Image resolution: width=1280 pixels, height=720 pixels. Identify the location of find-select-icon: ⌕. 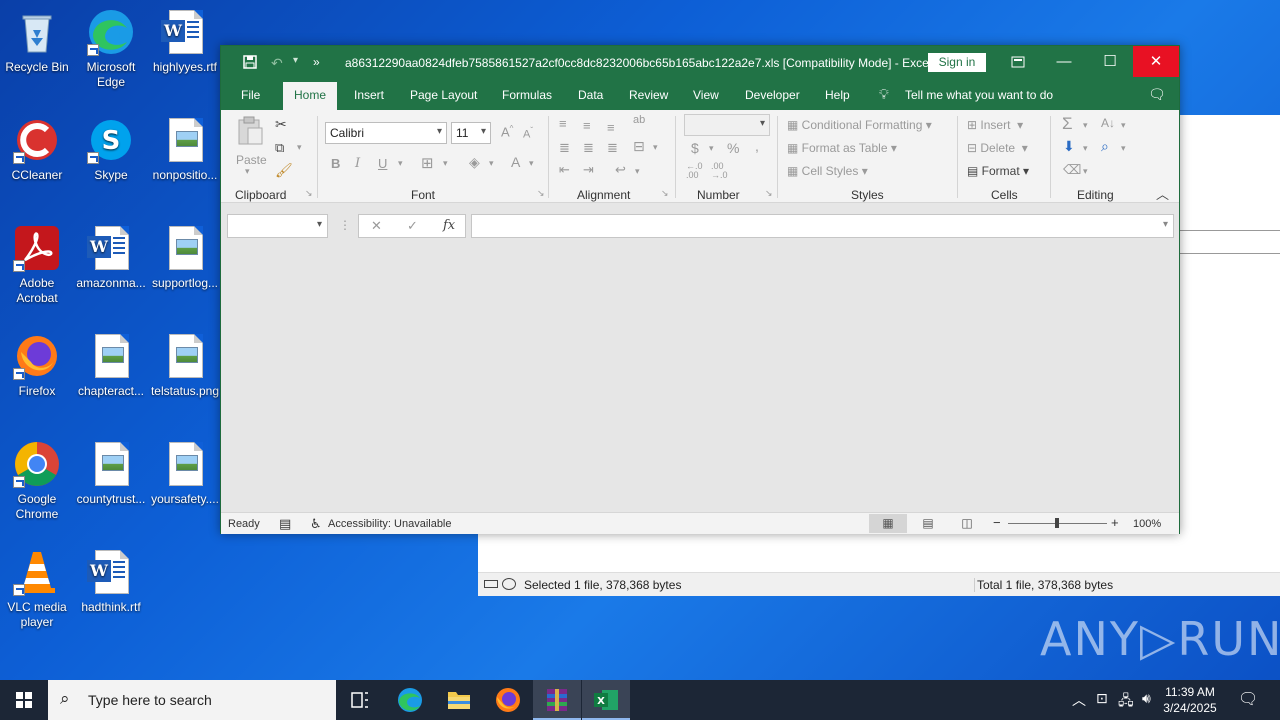
(1105, 146).